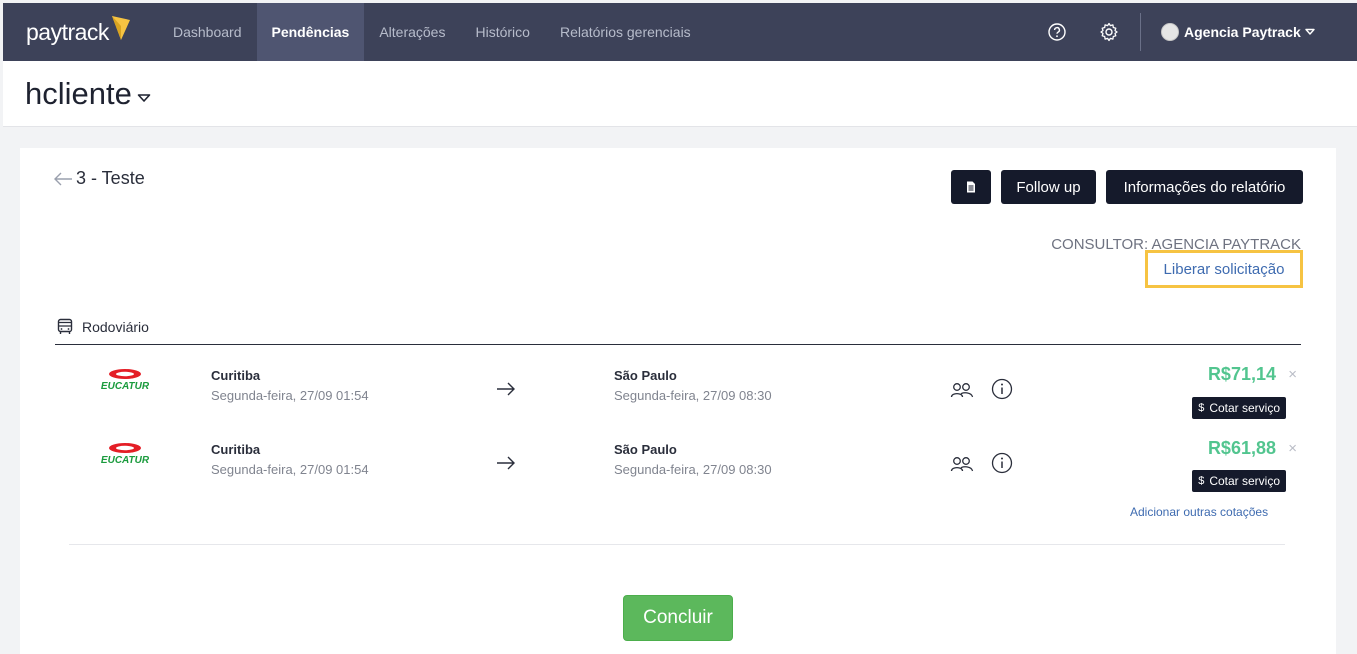  I want to click on user-name: Agencia Paytrack, so click(1242, 32).